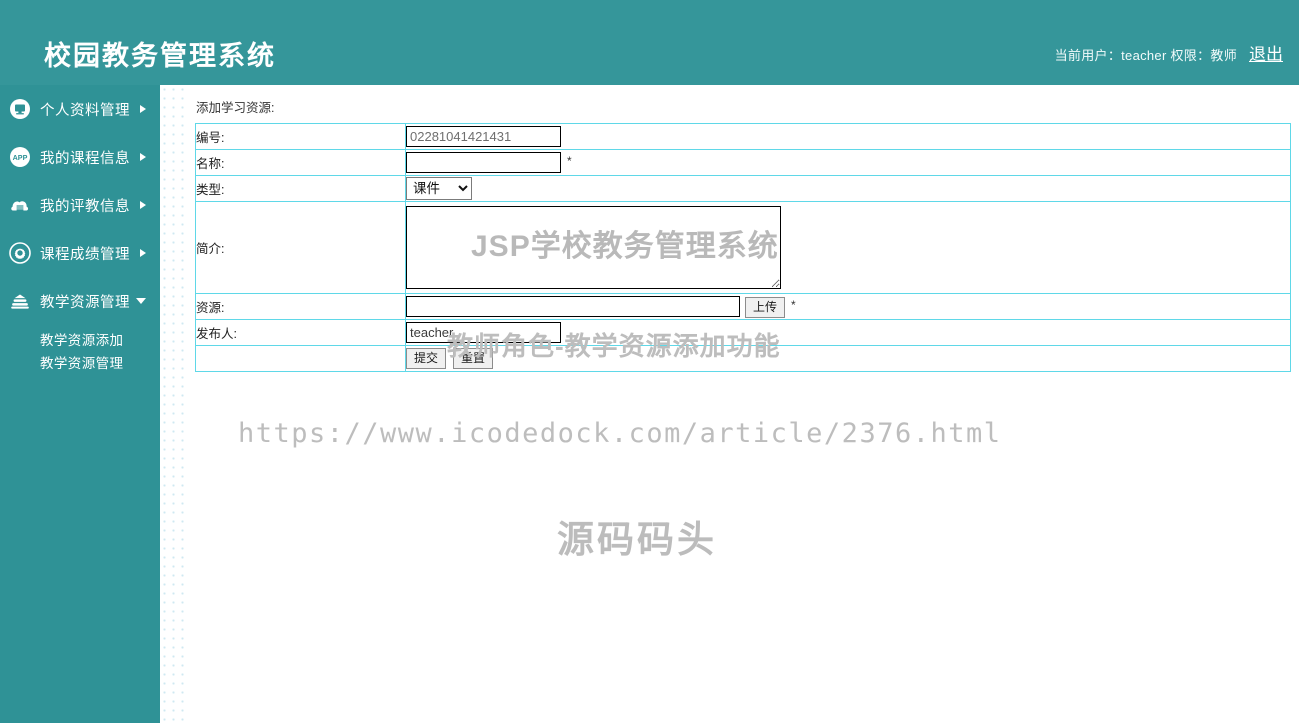 Image resolution: width=1299 pixels, height=723 pixels. I want to click on form-actions: 提交 重置, so click(848, 358).